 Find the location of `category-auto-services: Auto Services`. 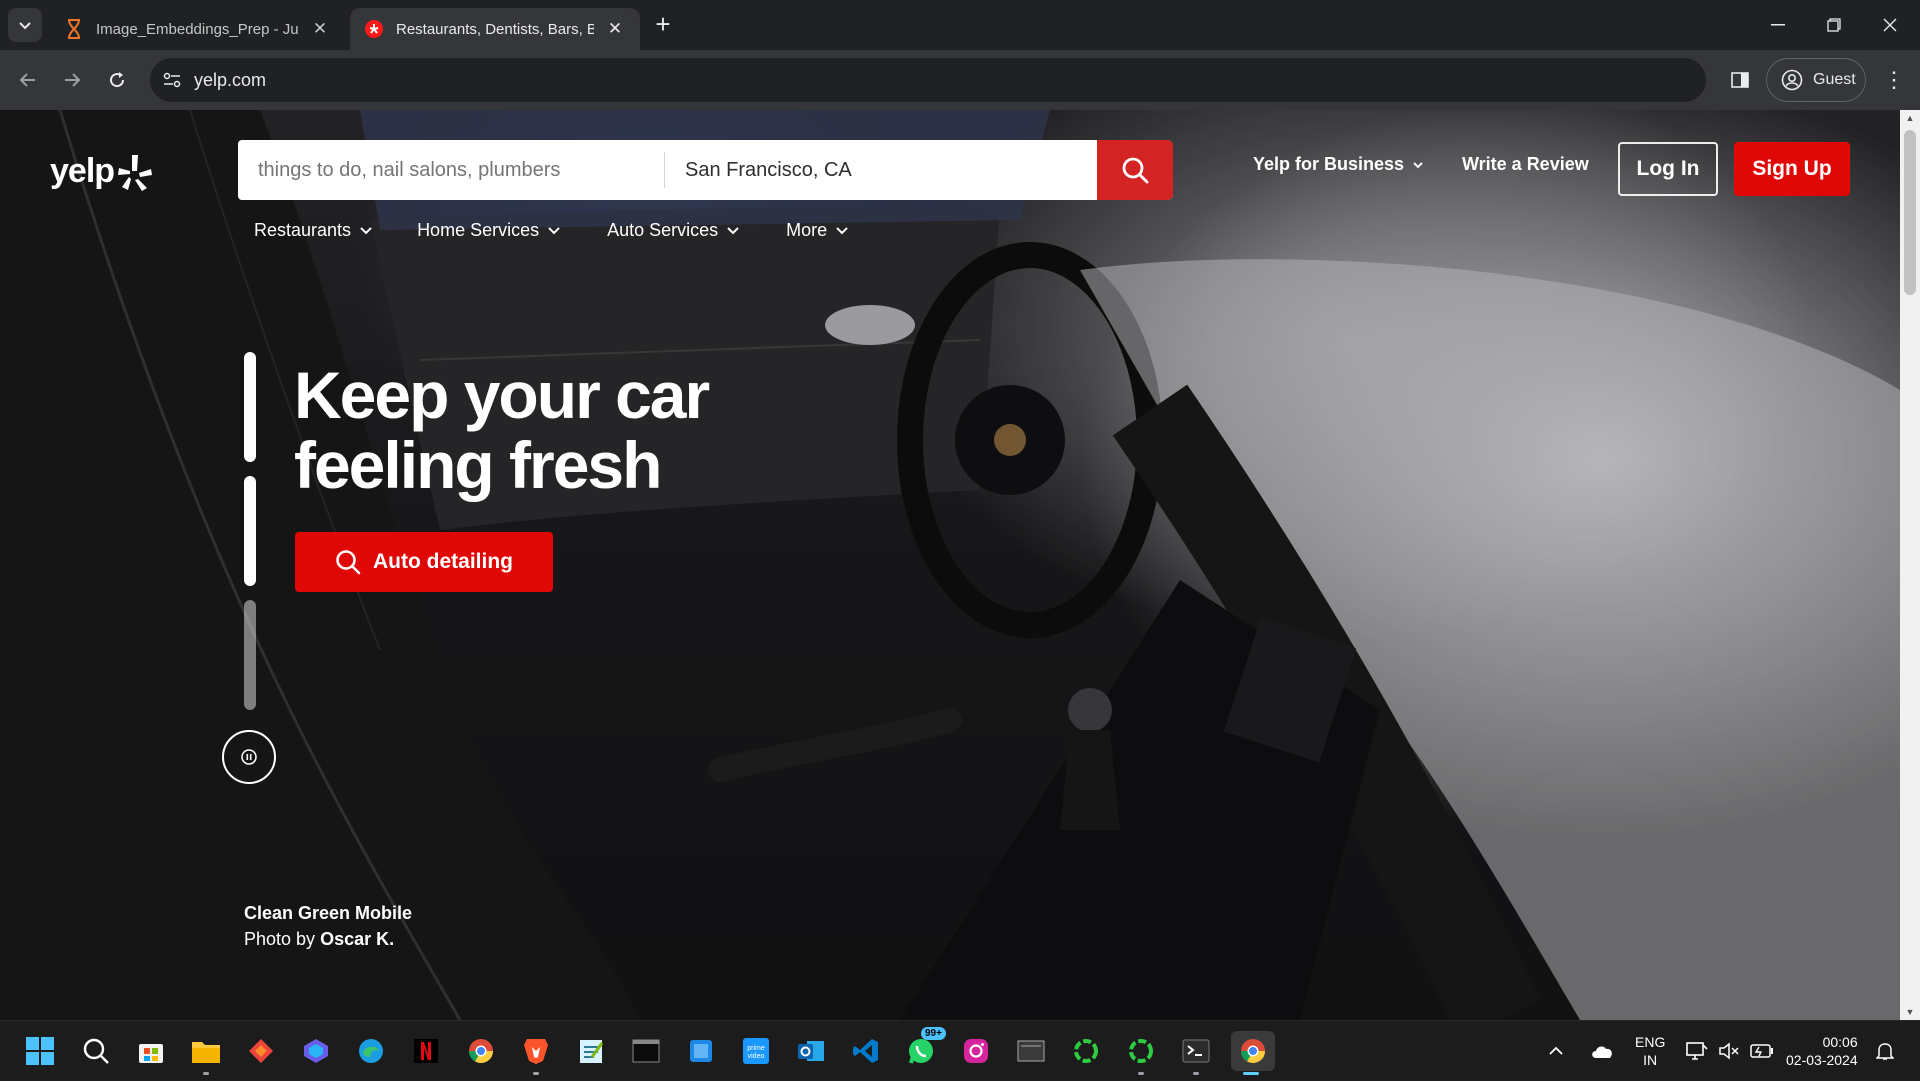

category-auto-services: Auto Services is located at coordinates (673, 230).